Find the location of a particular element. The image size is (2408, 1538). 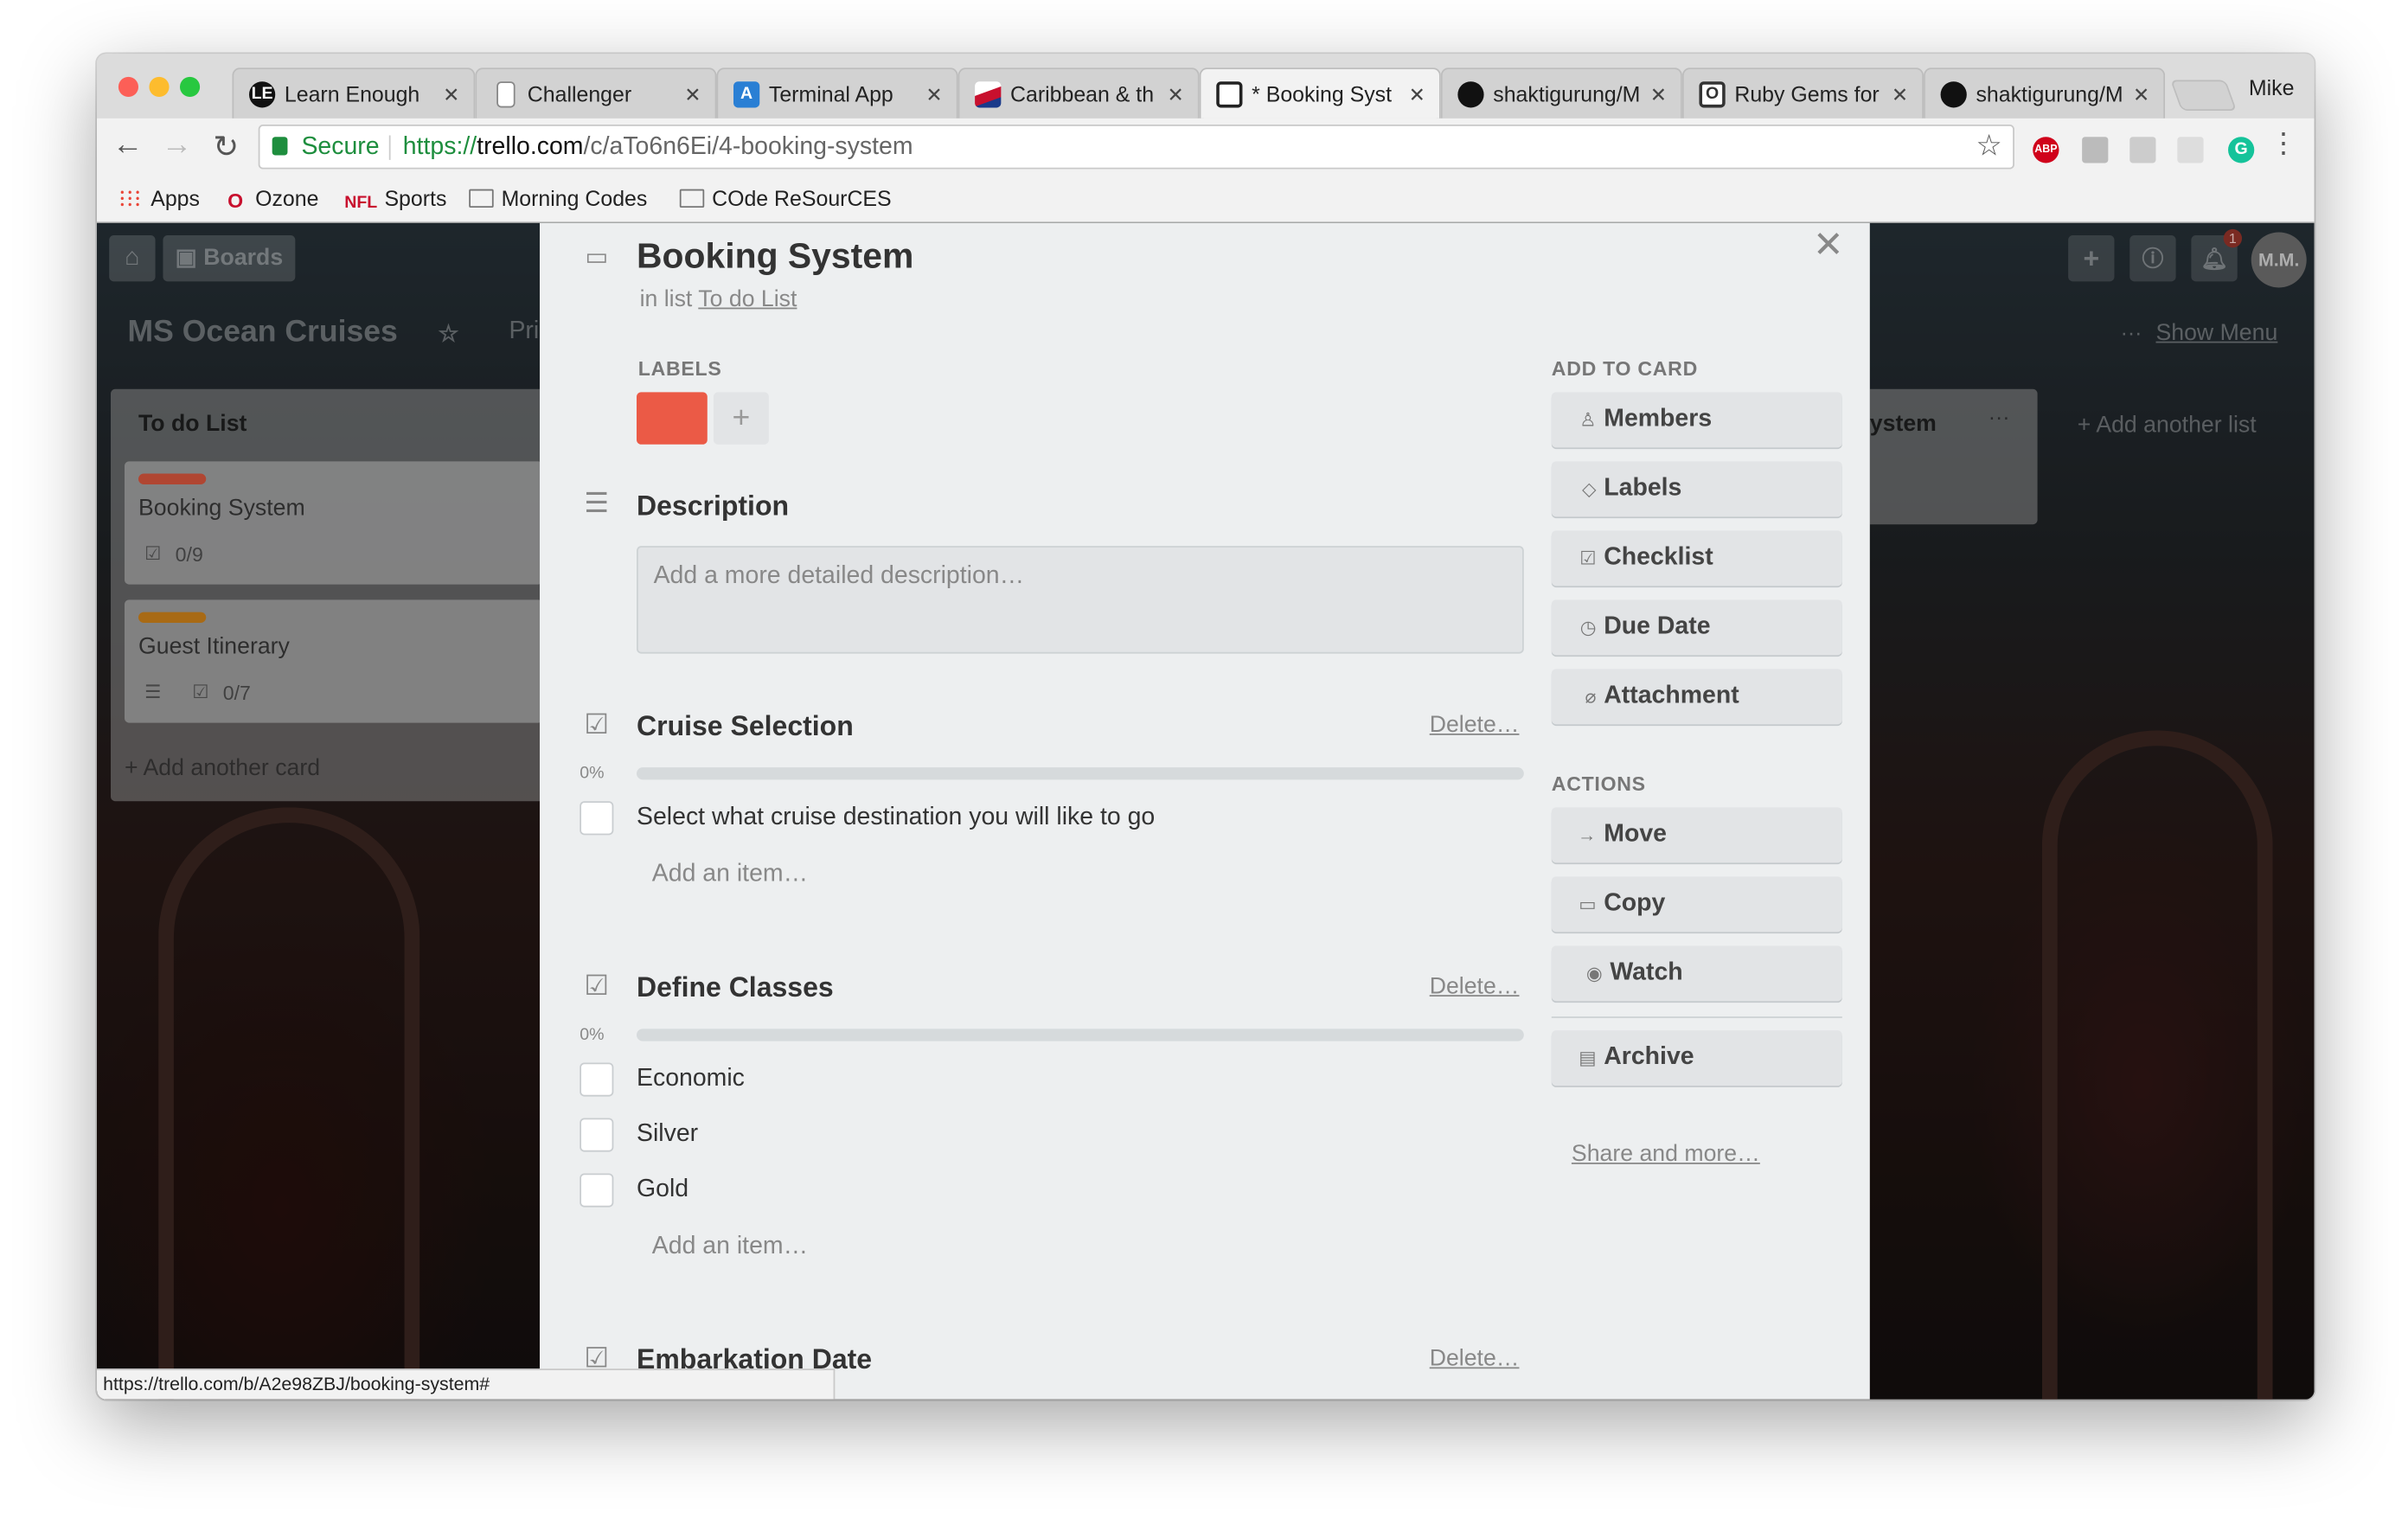

star-icon: ☆ is located at coordinates (449, 334).